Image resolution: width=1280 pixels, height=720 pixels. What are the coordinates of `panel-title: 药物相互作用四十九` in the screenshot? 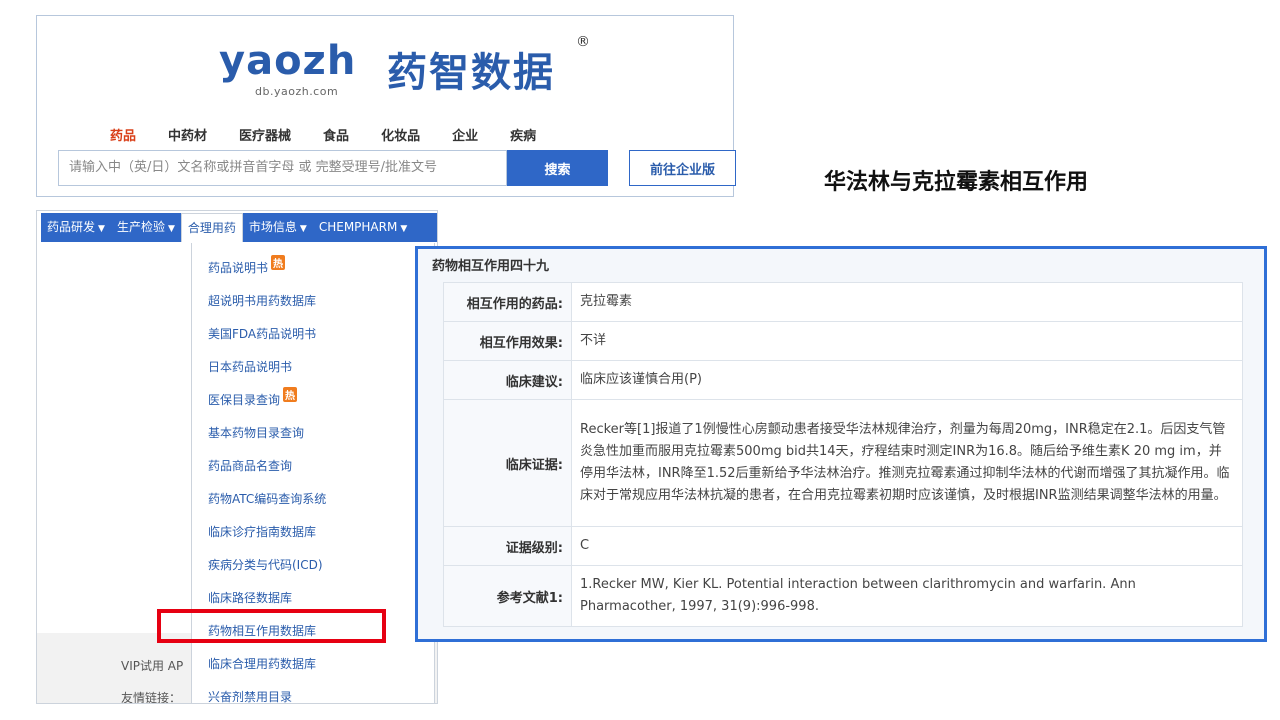 It's located at (491, 266).